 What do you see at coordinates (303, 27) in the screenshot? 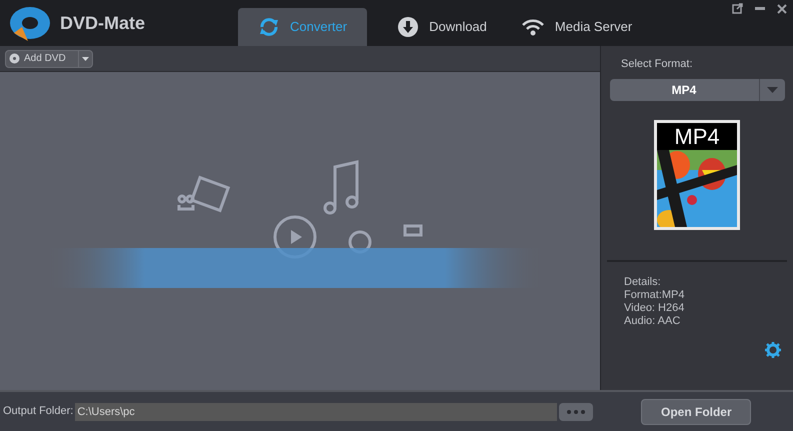
I see `tab: Converter` at bounding box center [303, 27].